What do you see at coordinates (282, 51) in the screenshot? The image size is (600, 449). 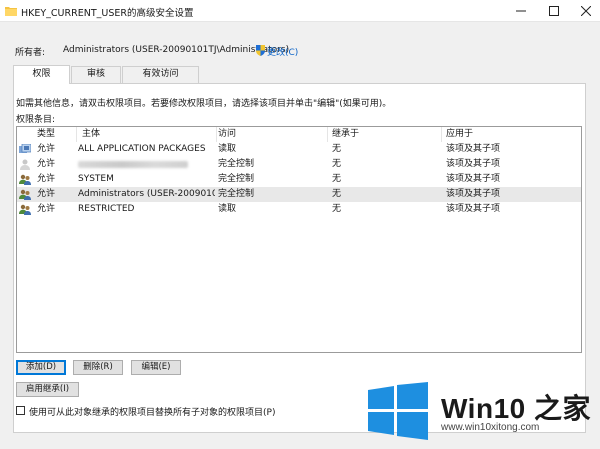 I see `change-owner-link: 更改(C)` at bounding box center [282, 51].